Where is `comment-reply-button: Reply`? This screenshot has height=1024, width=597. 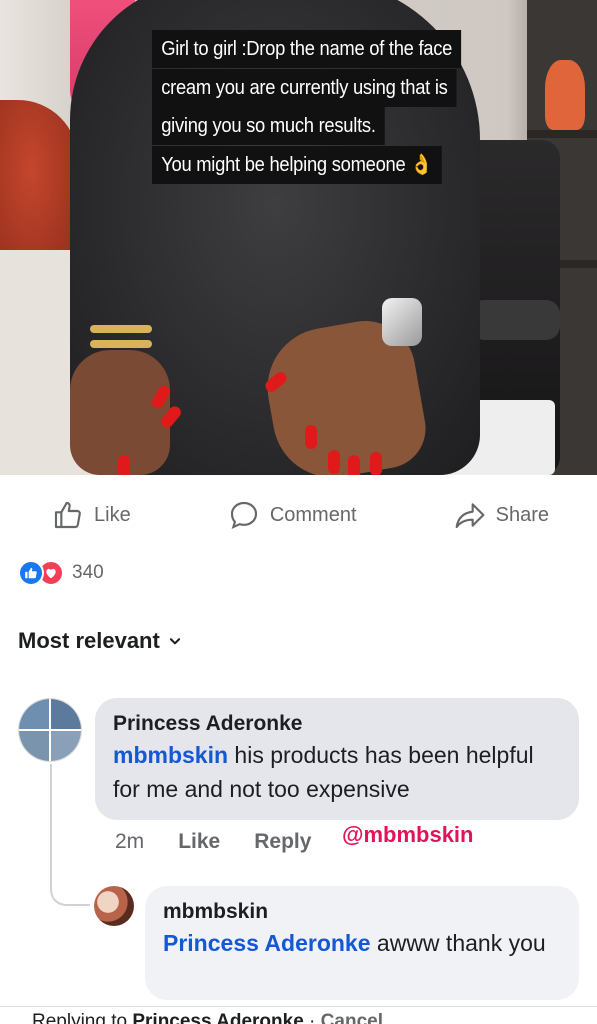
comment-reply-button: Reply is located at coordinates (282, 842).